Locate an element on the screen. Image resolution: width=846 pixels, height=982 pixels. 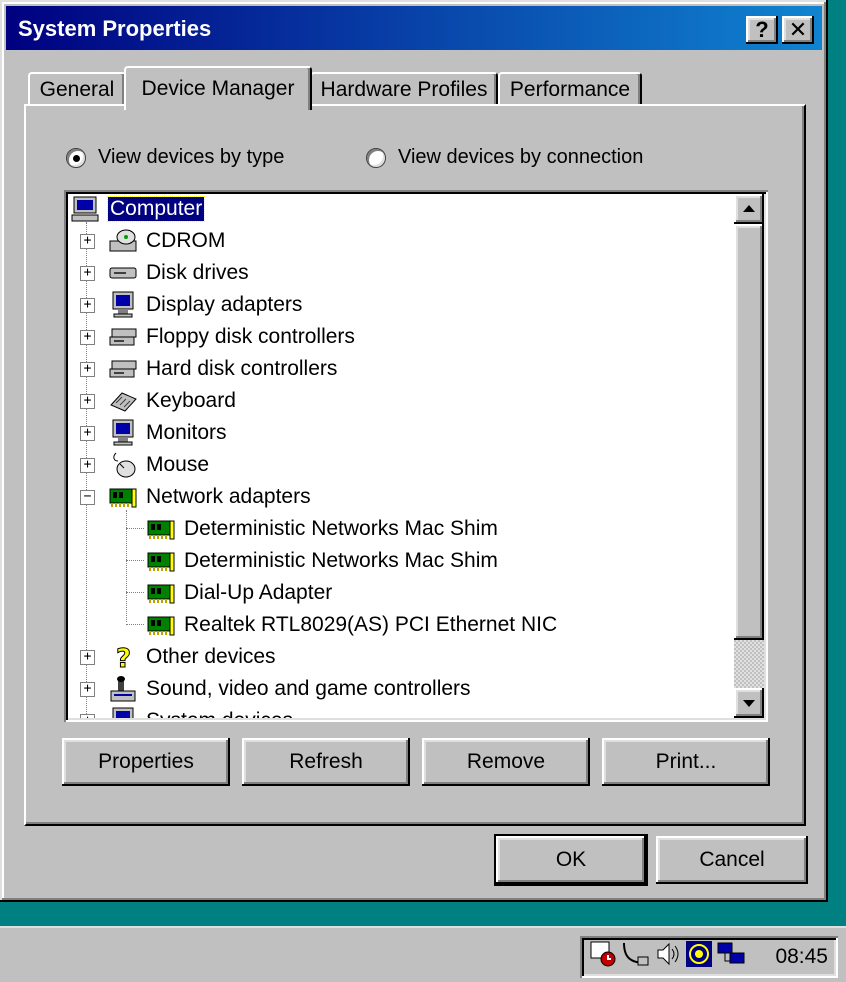
tab-general: General is located at coordinates (77, 89).